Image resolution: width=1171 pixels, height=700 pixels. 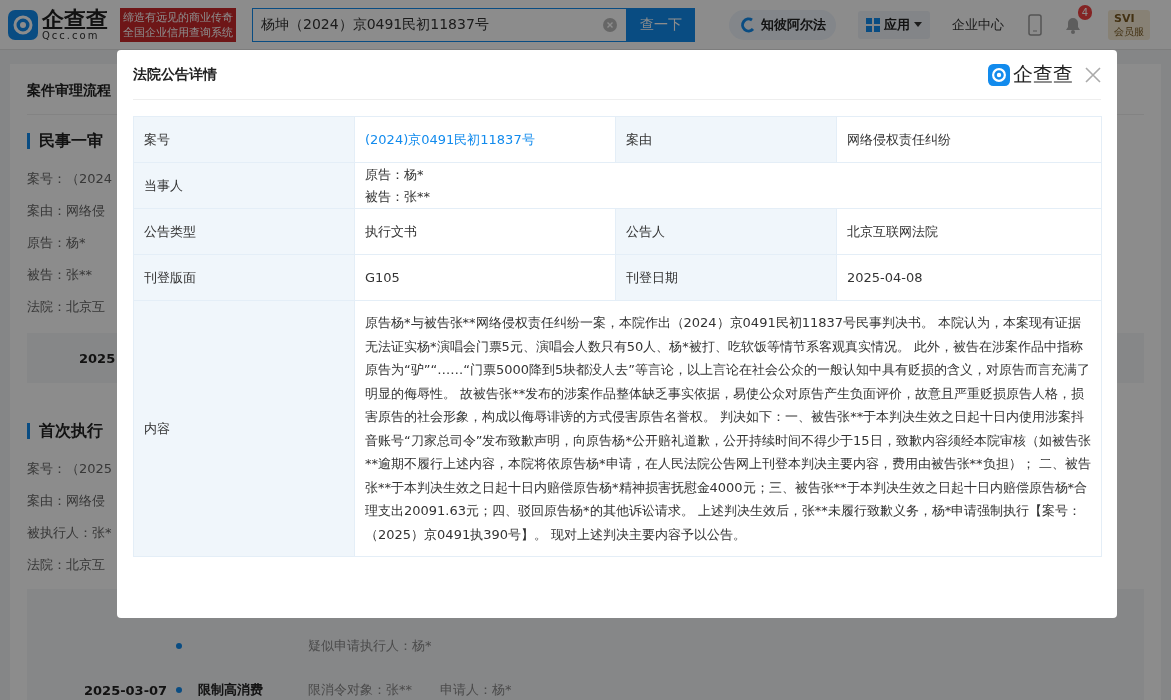 I want to click on case-field: 案号：（2024, so click(x=70, y=179).